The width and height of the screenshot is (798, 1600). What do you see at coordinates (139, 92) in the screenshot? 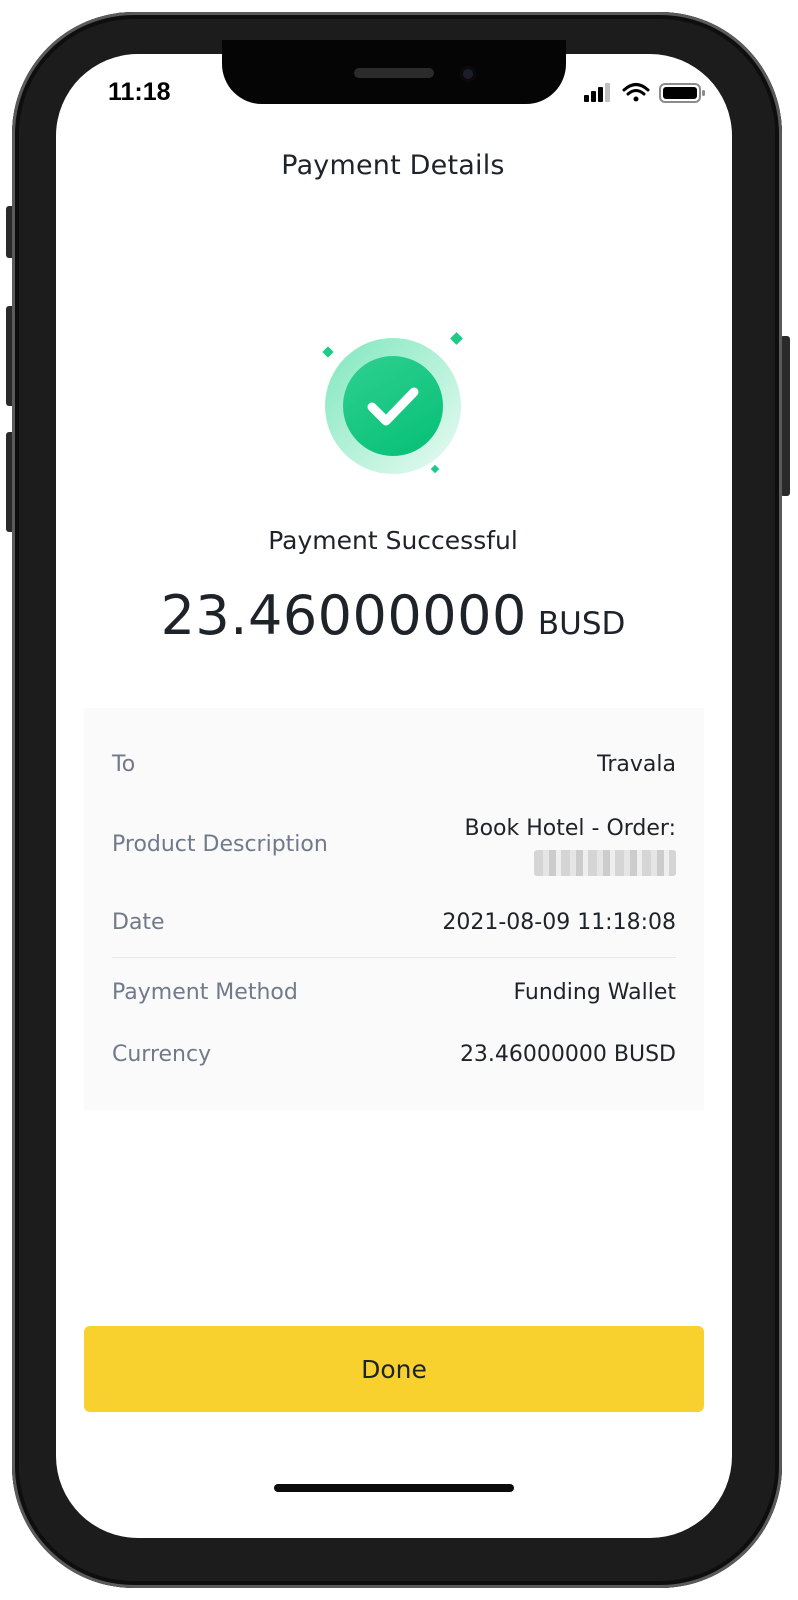
I see `status-time: 11:18` at bounding box center [139, 92].